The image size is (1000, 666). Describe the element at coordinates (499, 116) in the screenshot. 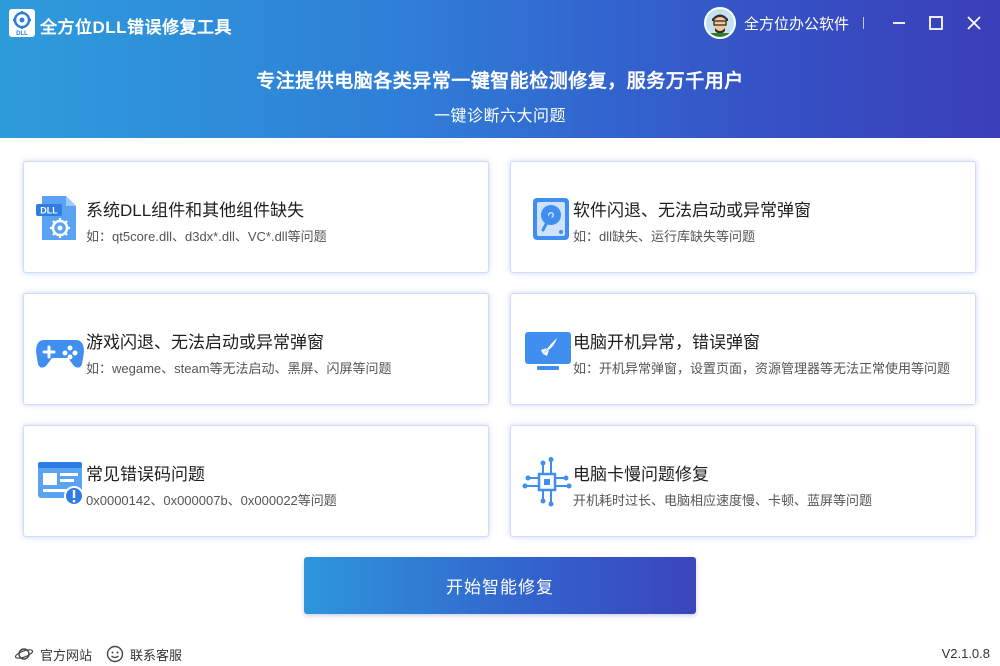

I see `banner-subline: 一键诊断六大问题` at that location.